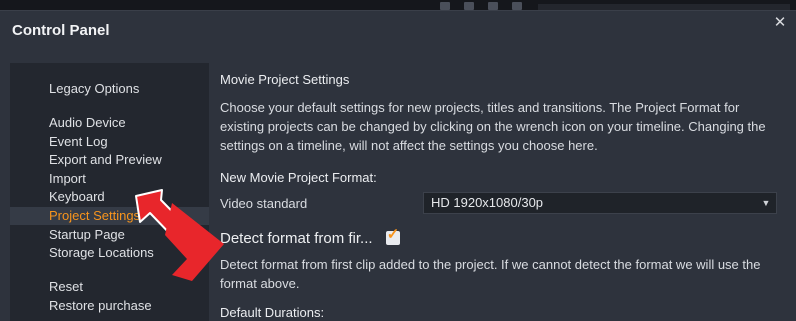 This screenshot has width=796, height=321. What do you see at coordinates (109, 197) in the screenshot?
I see `sidebar-item-keyboard: Keyboard` at bounding box center [109, 197].